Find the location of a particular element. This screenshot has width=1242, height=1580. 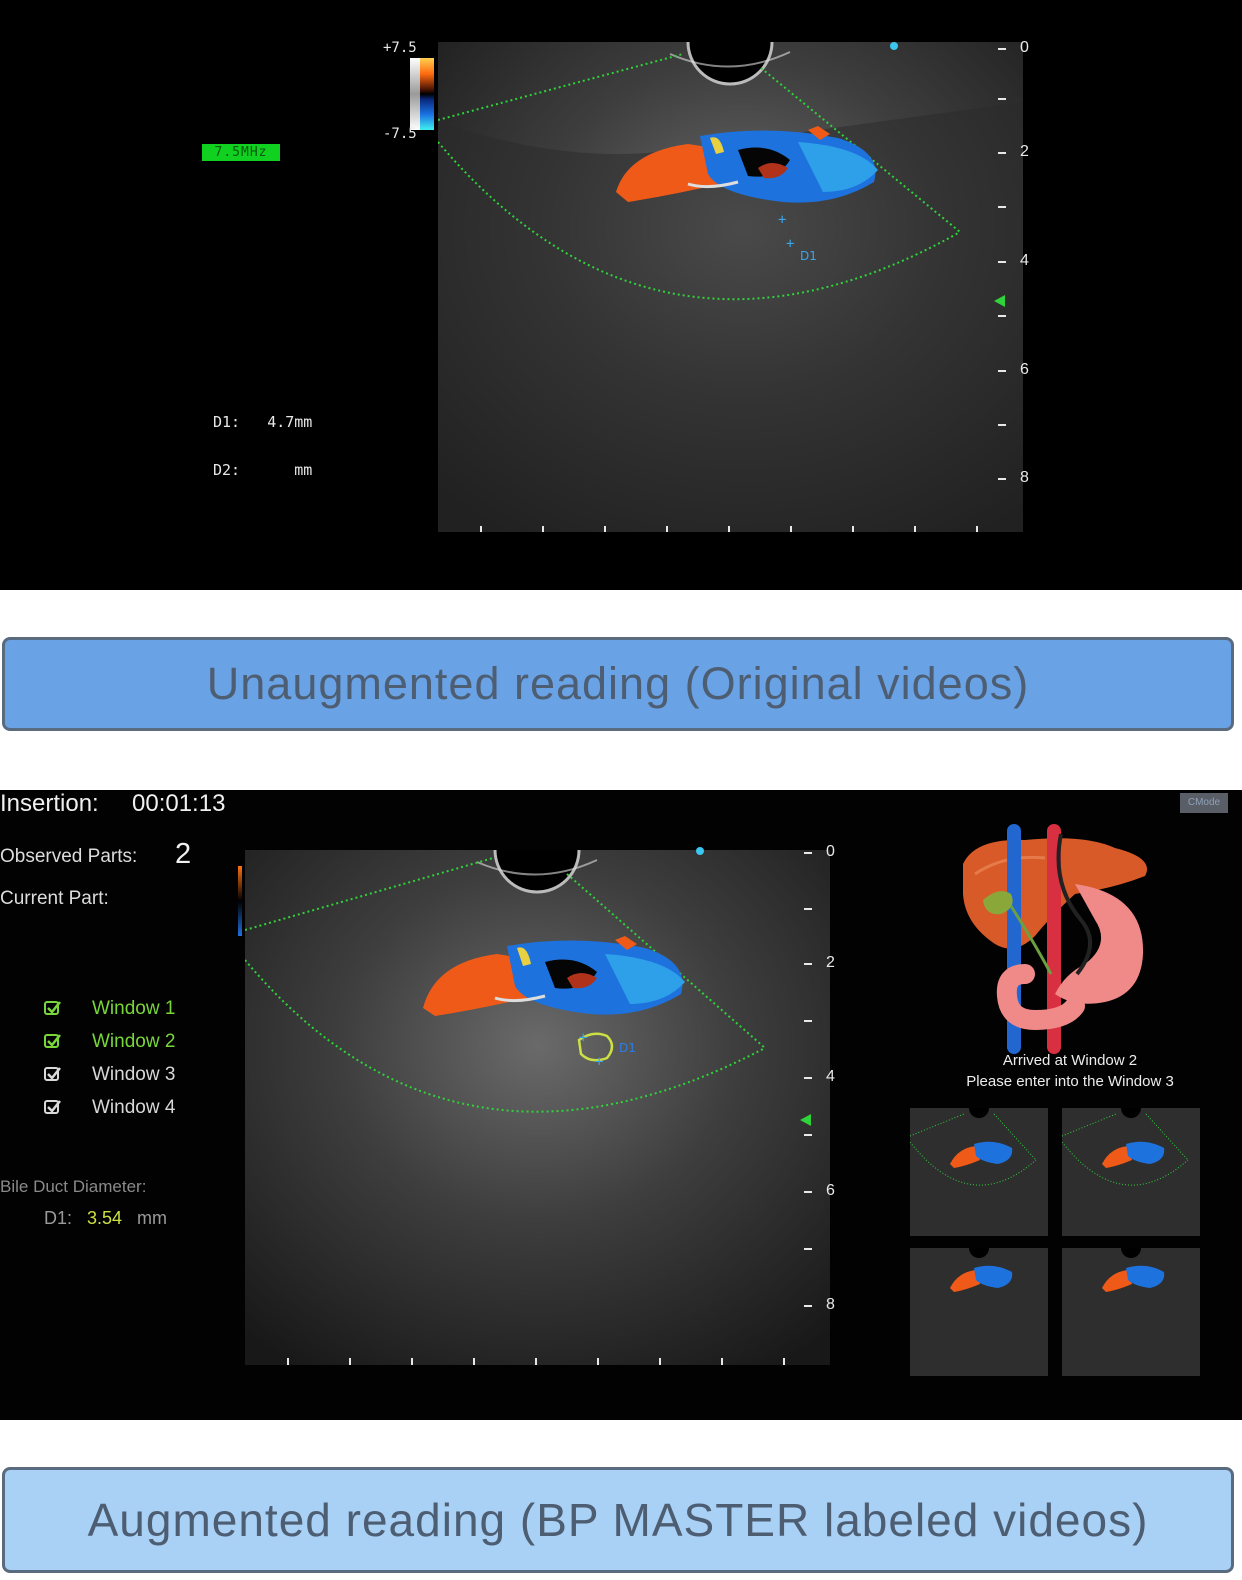

ultrasound-scan: + + D1 is located at coordinates (730, 287).